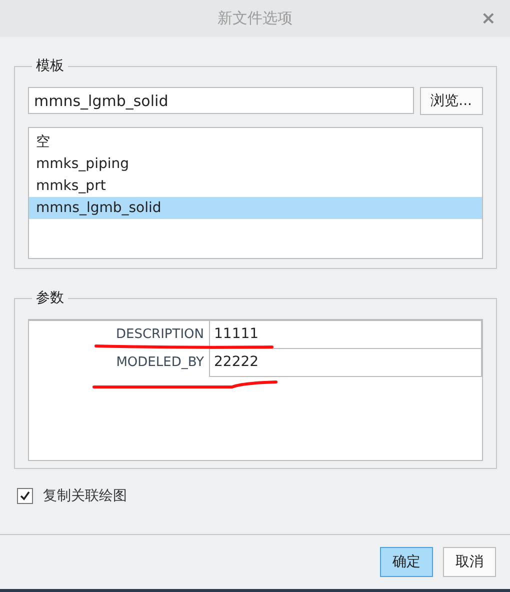  What do you see at coordinates (221, 100) in the screenshot?
I see `template-field: mmns_lgmb_solid` at bounding box center [221, 100].